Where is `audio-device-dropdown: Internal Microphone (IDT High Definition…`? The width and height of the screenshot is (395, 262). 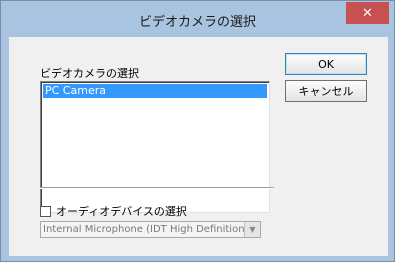
audio-device-dropdown: Internal Microphone (IDT High Definition… is located at coordinates (150, 229).